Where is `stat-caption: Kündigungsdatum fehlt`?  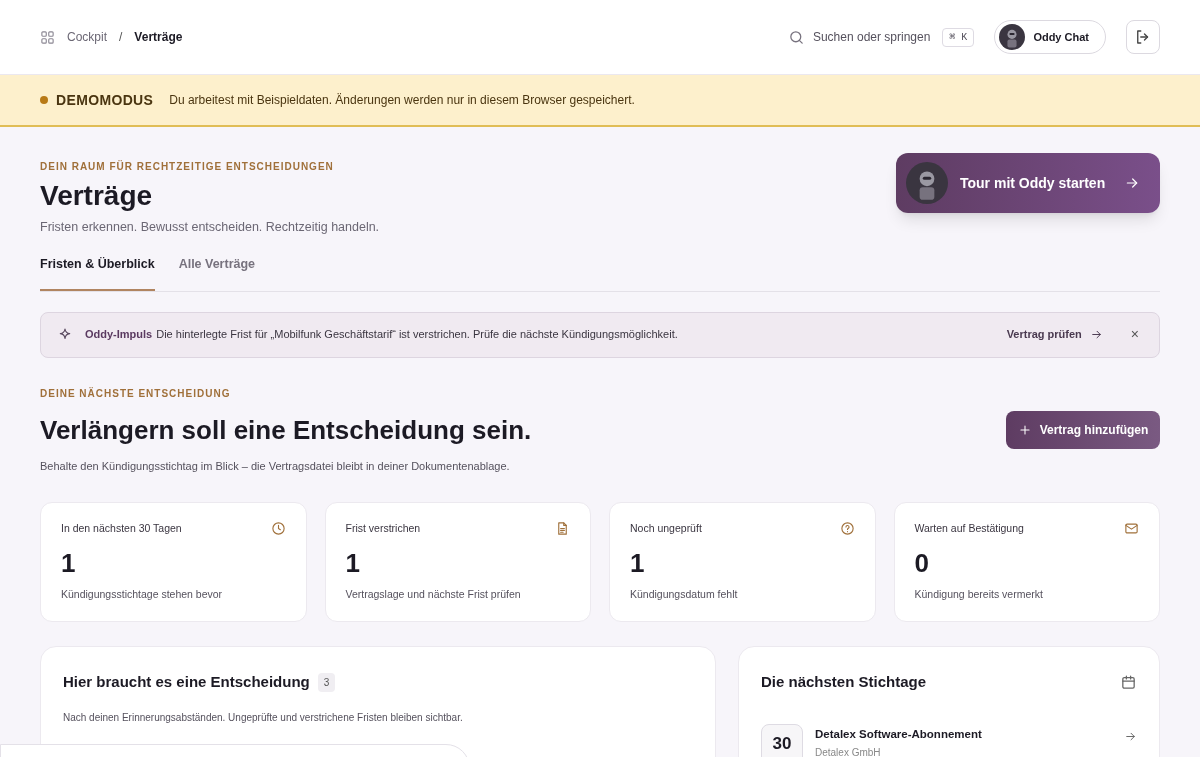 stat-caption: Kündigungsdatum fehlt is located at coordinates (684, 594).